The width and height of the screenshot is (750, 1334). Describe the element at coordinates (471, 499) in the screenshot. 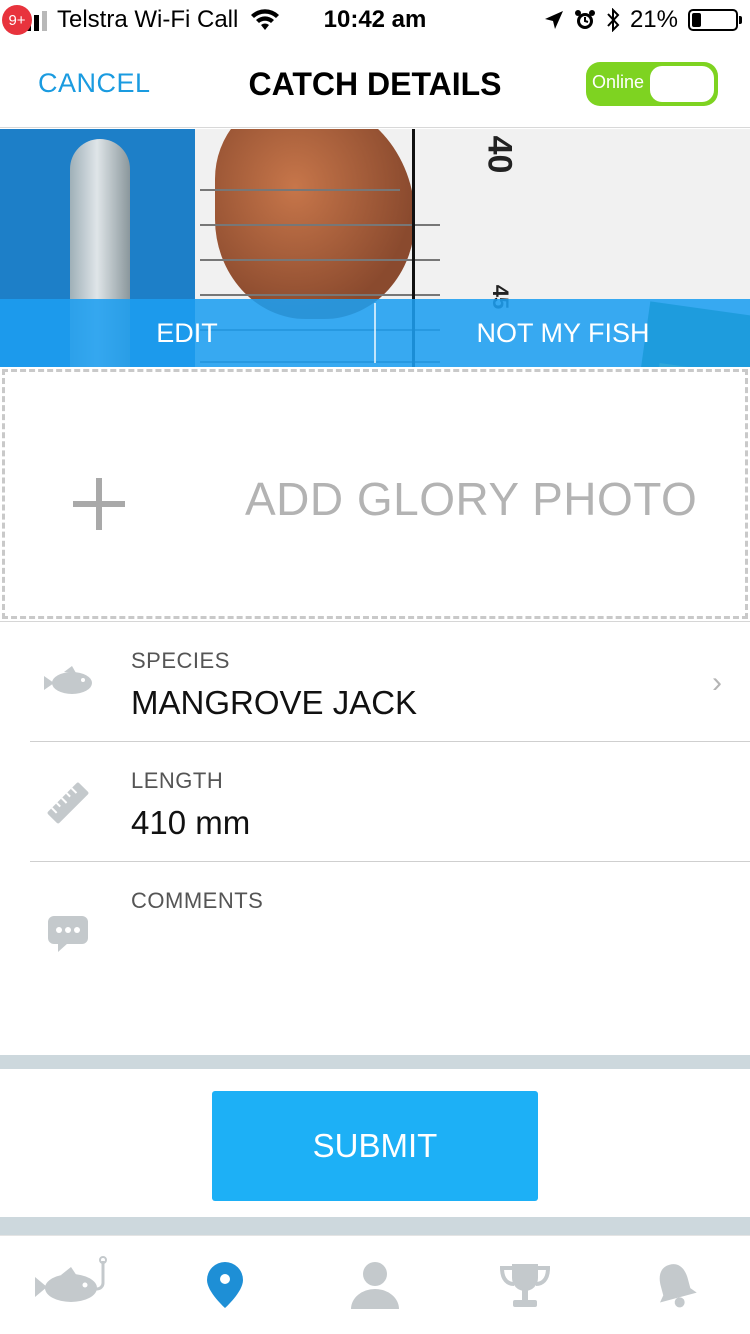

I see `add-glory-photo-label: ADD GLORY PHOTO` at that location.